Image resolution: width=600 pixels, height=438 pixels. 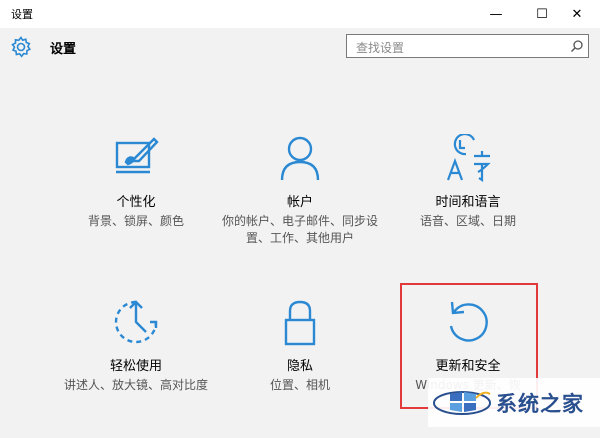 I want to click on tile-accounts: 帐户 你的帐户、电子邮件、同步设置、工作、其他用户, so click(x=300, y=204).